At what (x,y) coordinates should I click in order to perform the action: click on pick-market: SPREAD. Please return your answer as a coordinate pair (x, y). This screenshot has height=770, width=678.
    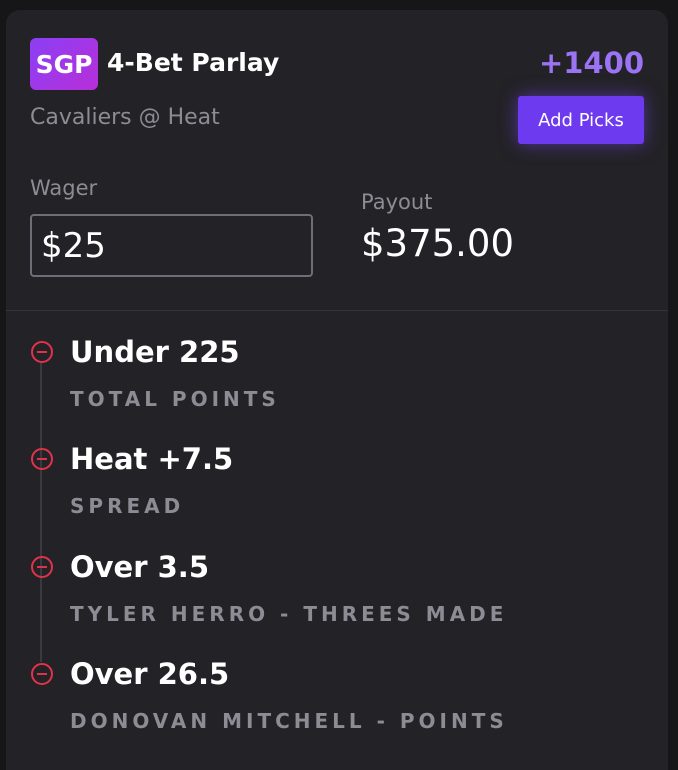
    Looking at the image, I should click on (127, 506).